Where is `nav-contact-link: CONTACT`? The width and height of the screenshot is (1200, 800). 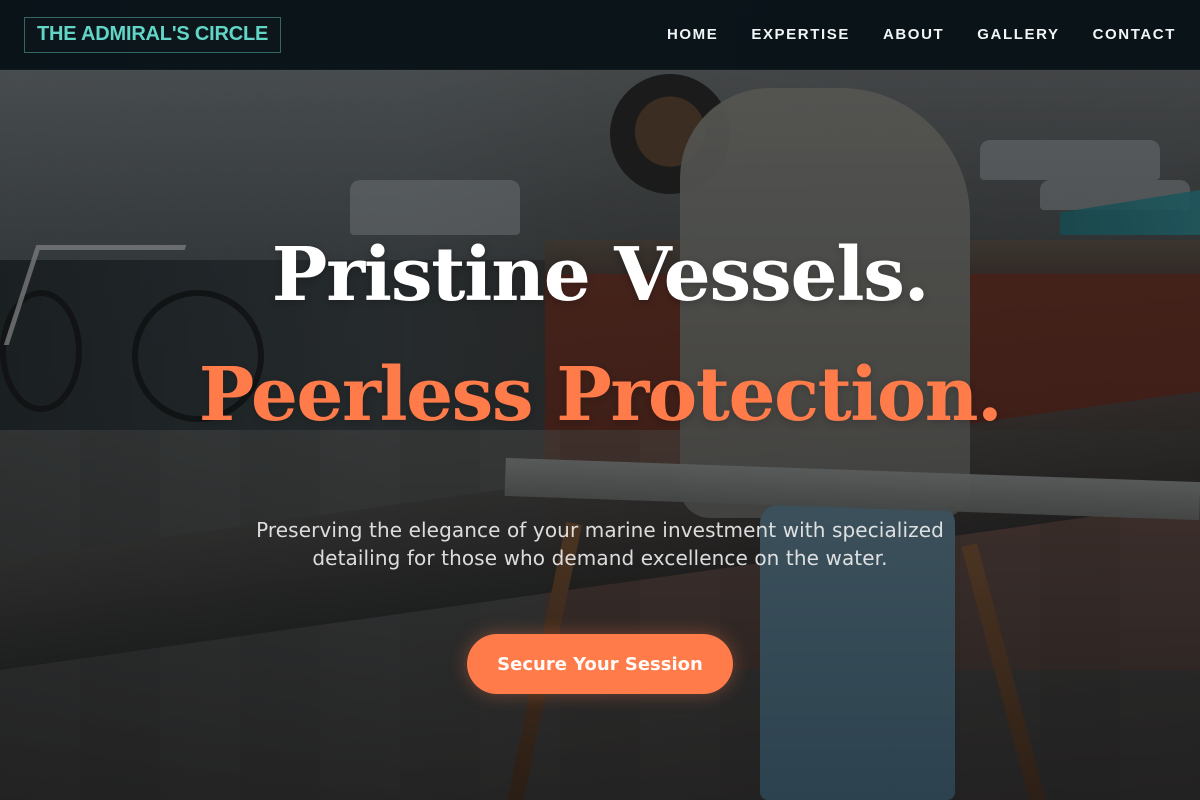 nav-contact-link: CONTACT is located at coordinates (1134, 34).